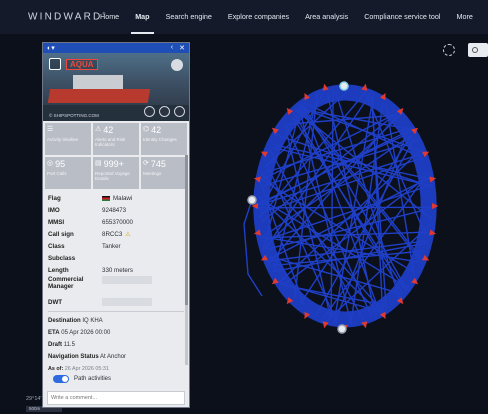  Describe the element at coordinates (98, 163) in the screenshot. I see `report-icon: ▤` at that location.